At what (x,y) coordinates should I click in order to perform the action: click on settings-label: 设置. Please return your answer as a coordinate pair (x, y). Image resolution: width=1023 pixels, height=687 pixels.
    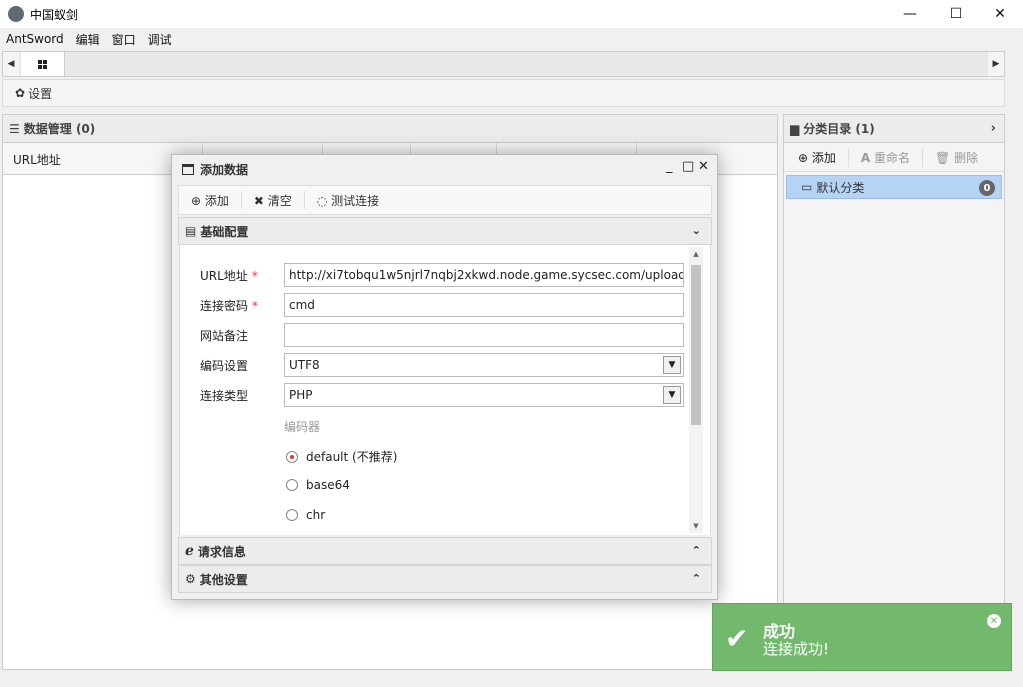
    Looking at the image, I should click on (40, 93).